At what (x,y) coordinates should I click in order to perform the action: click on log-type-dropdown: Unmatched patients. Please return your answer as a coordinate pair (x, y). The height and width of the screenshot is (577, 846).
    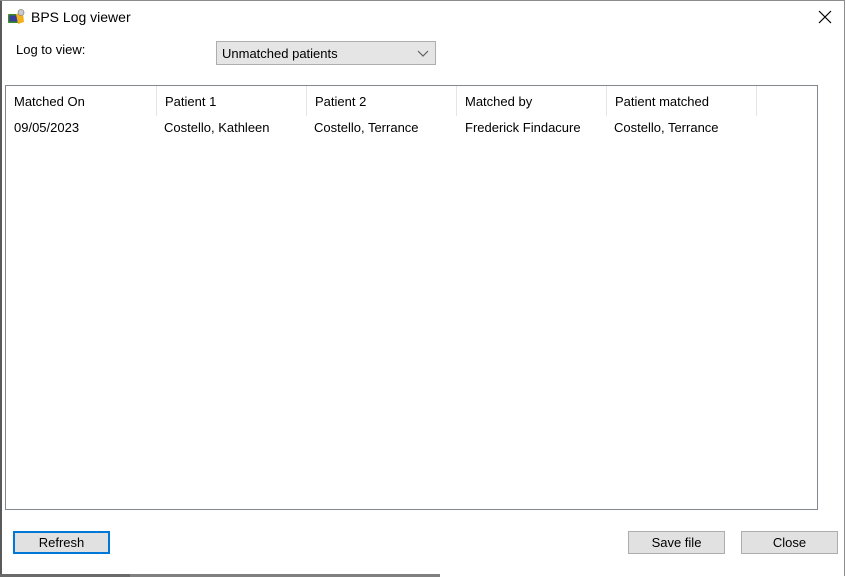
    Looking at the image, I should click on (326, 53).